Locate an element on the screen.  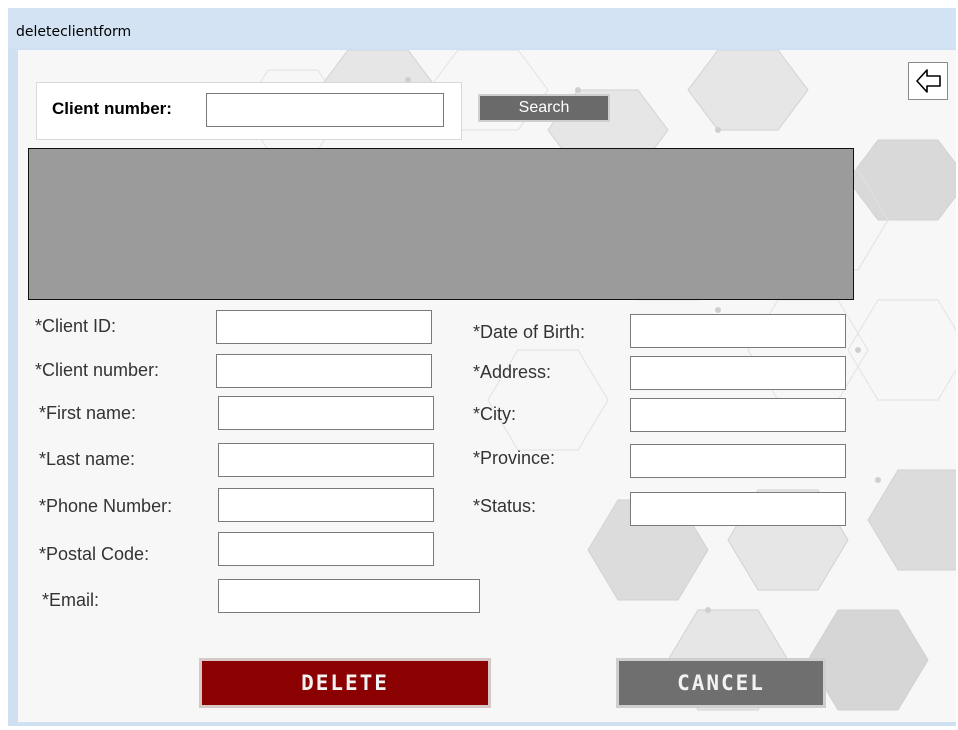
back-button is located at coordinates (928, 81).